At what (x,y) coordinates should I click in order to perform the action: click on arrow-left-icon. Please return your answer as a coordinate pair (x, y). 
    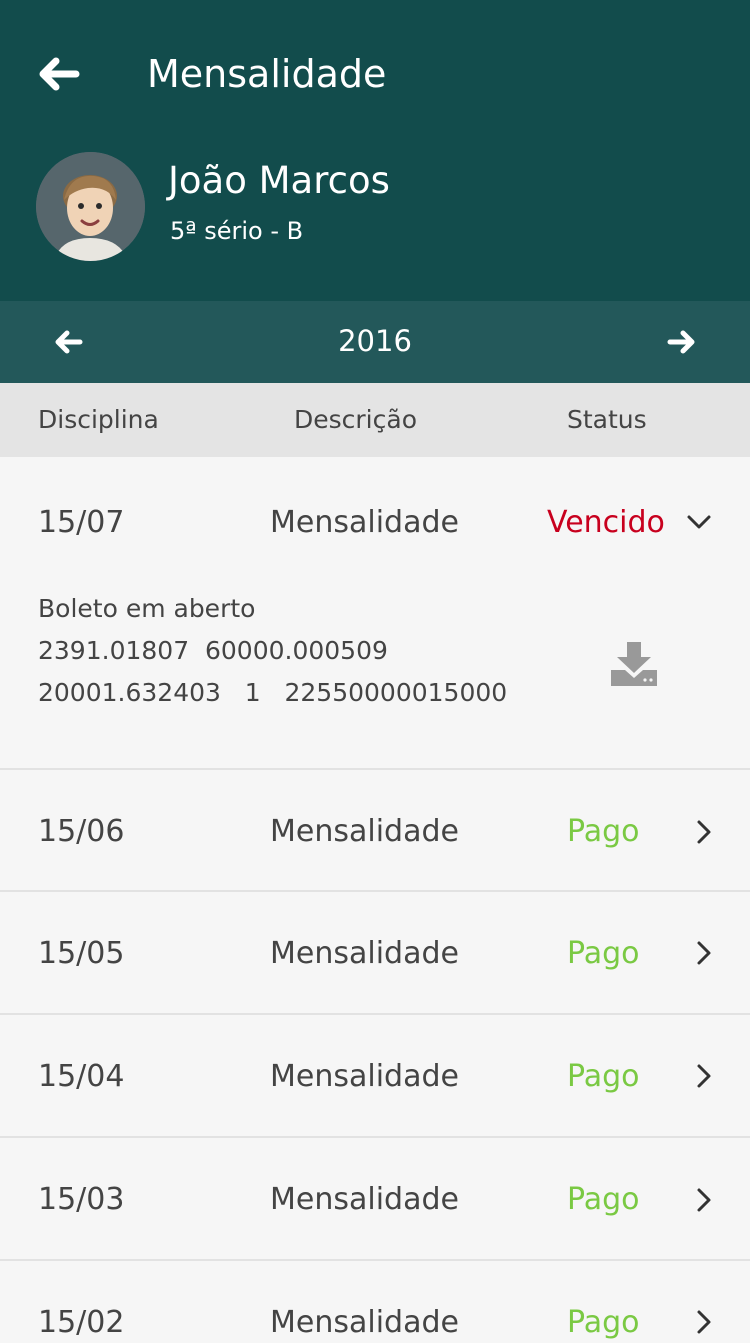
    Looking at the image, I should click on (59, 74).